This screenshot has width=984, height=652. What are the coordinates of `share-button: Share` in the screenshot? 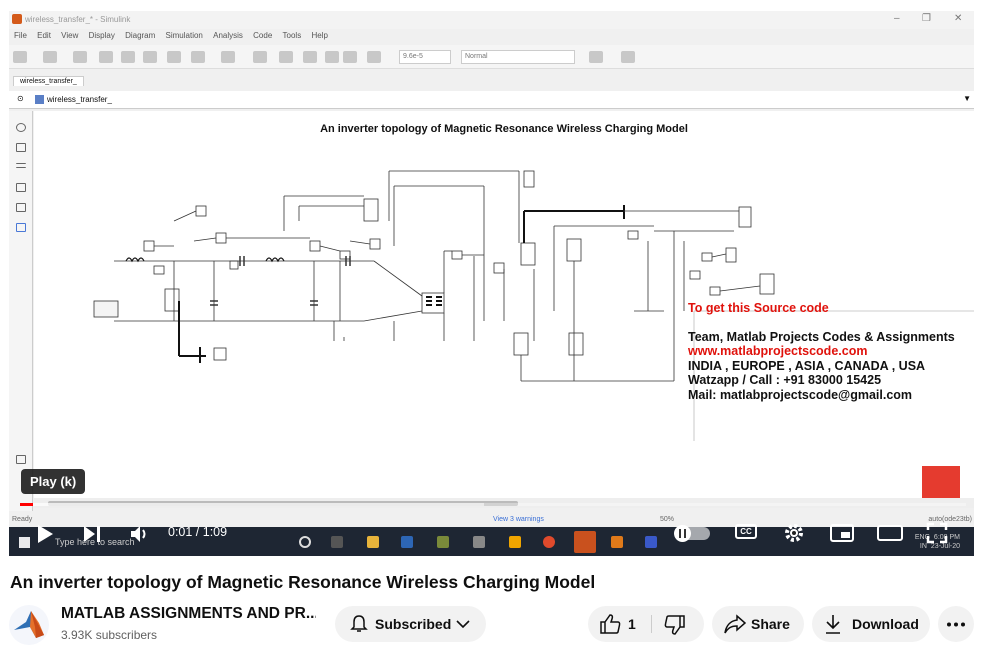 It's located at (758, 624).